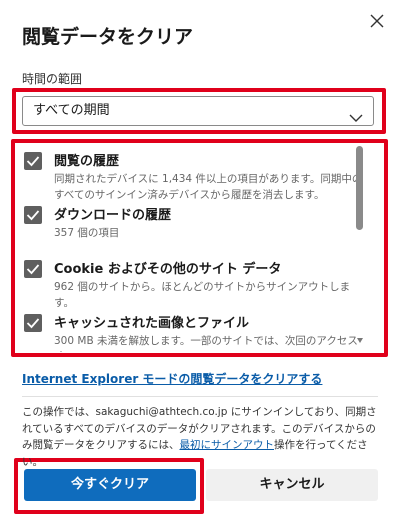 This screenshot has height=527, width=400. What do you see at coordinates (168, 269) in the screenshot?
I see `item-title: Cookie およびその他のサイト データ` at bounding box center [168, 269].